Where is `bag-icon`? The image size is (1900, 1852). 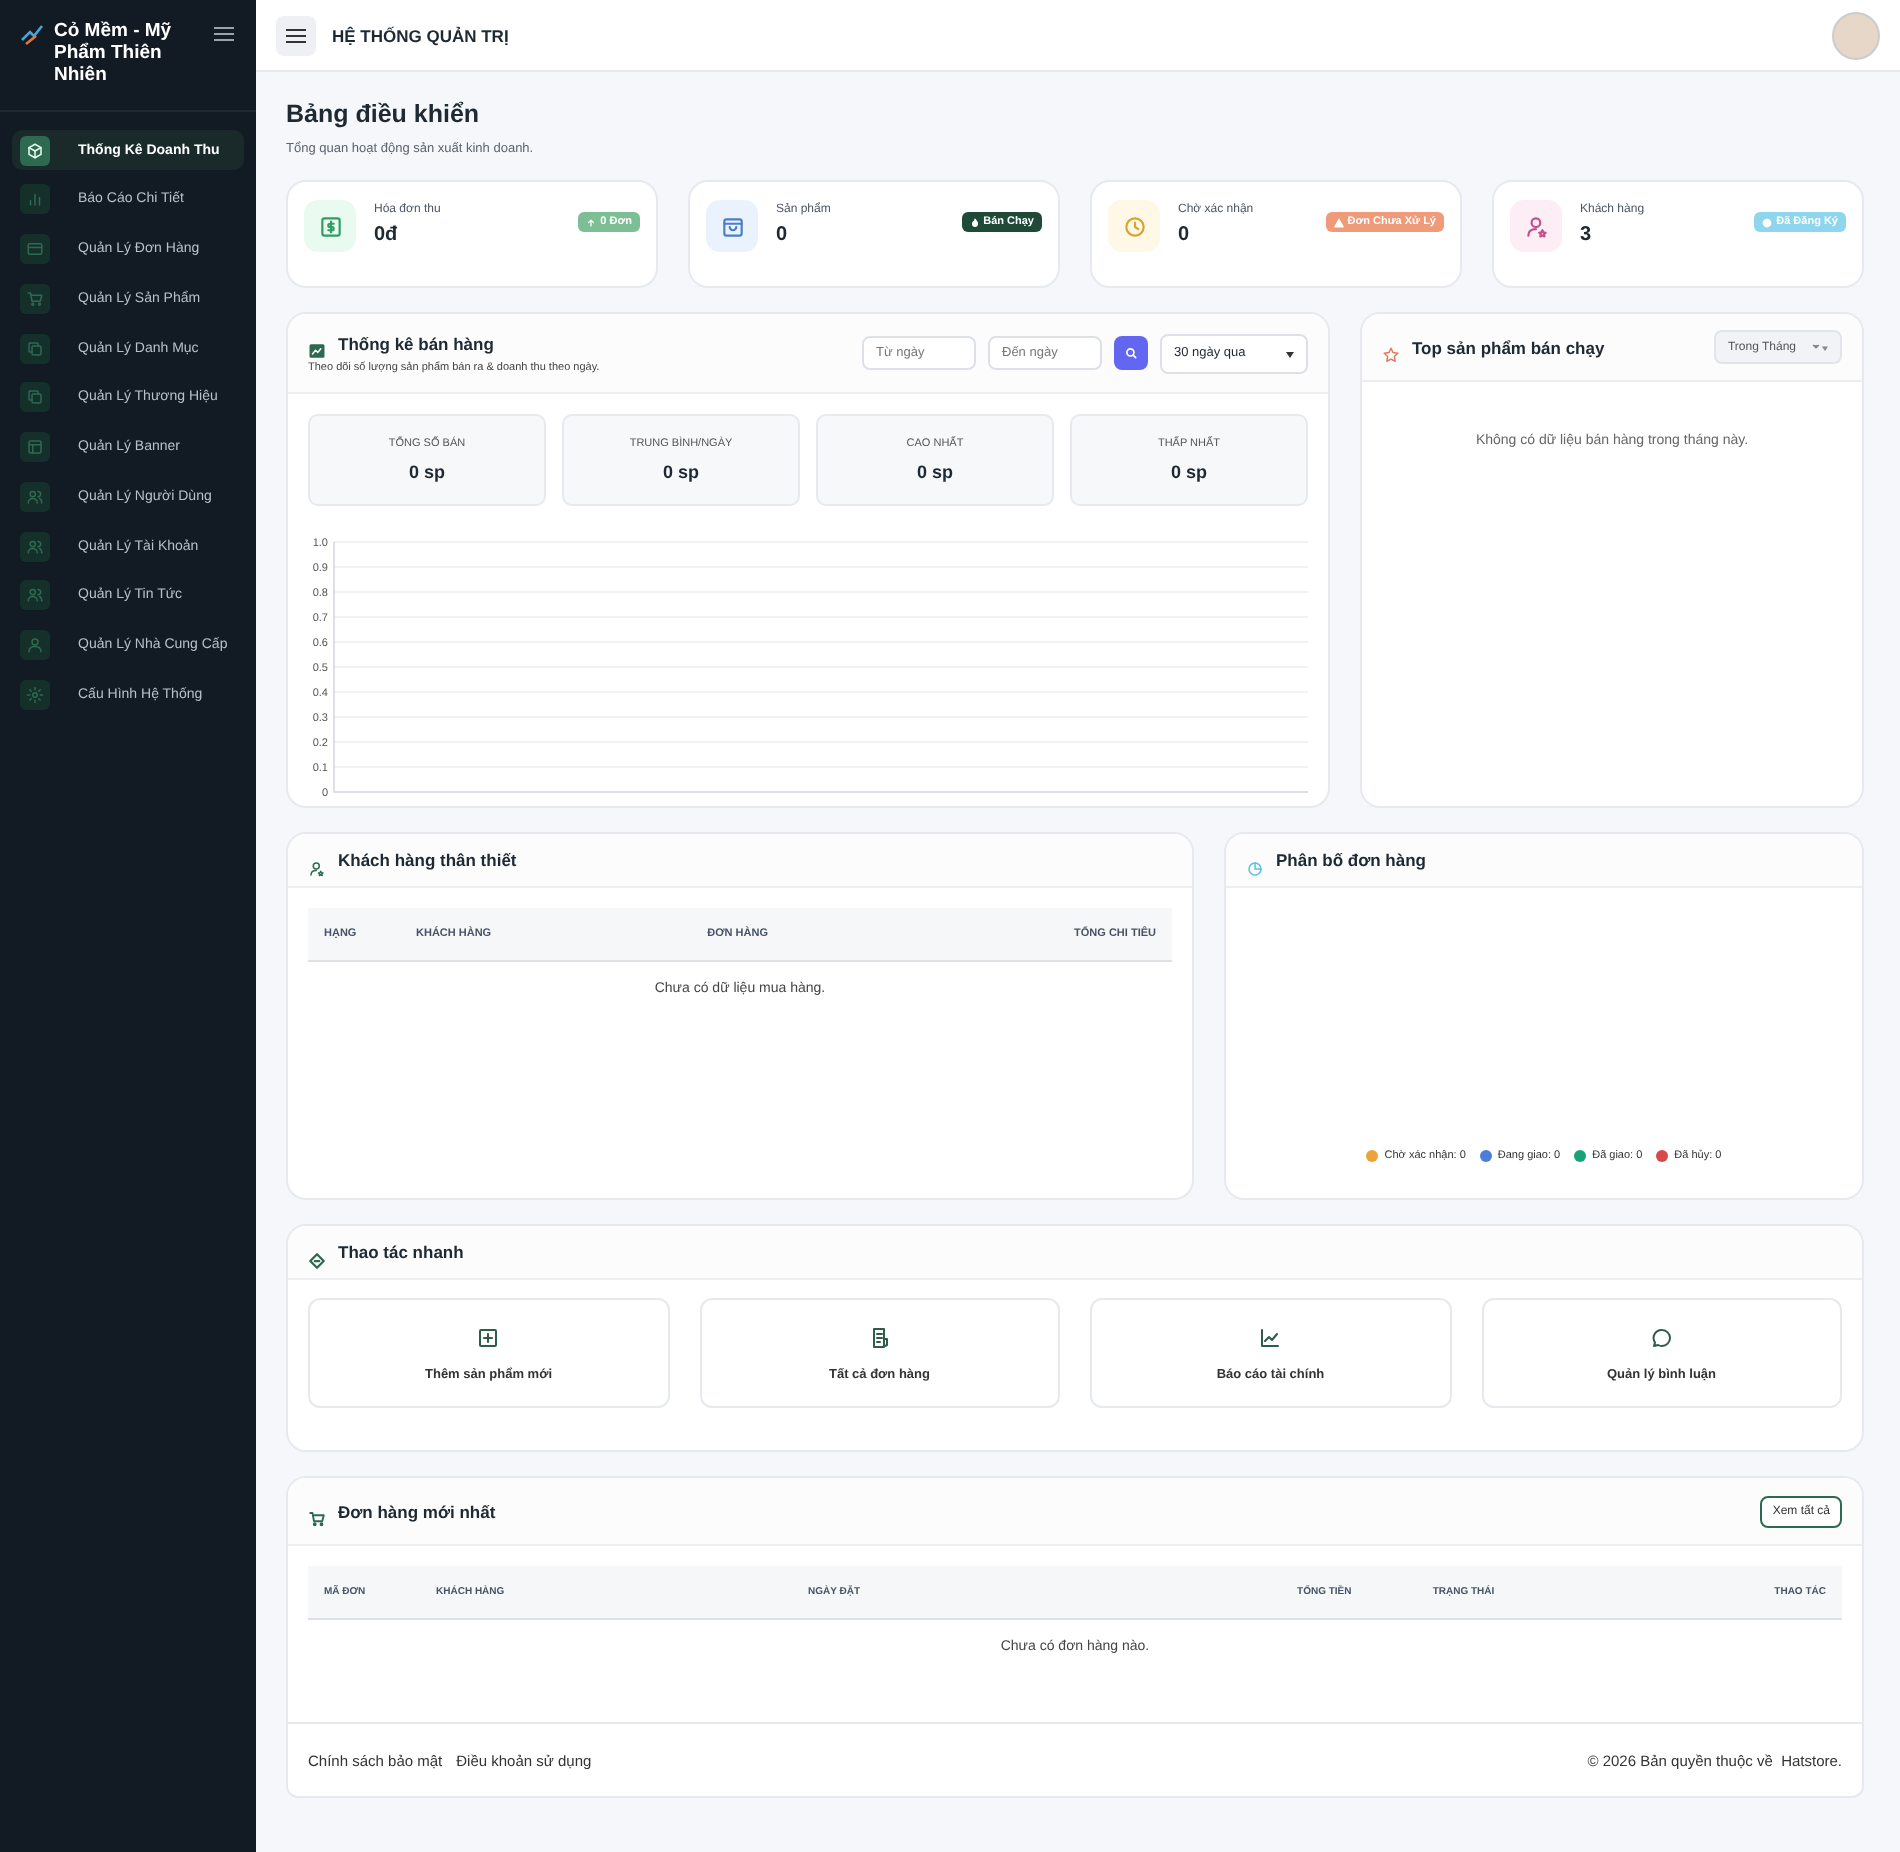 bag-icon is located at coordinates (732, 226).